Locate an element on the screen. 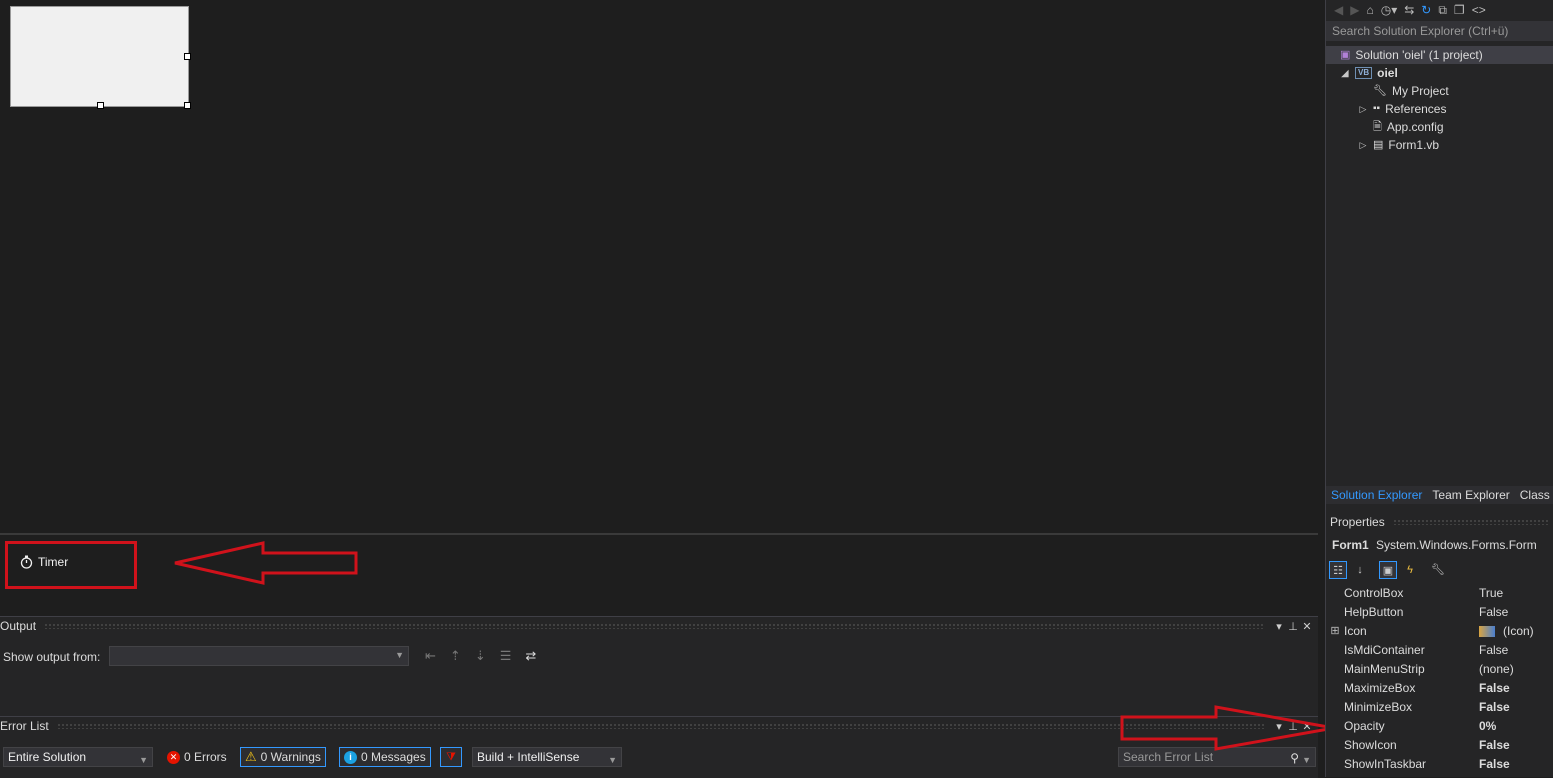 This screenshot has width=1553, height=778. annotation-arrow-right is located at coordinates (1227, 728).